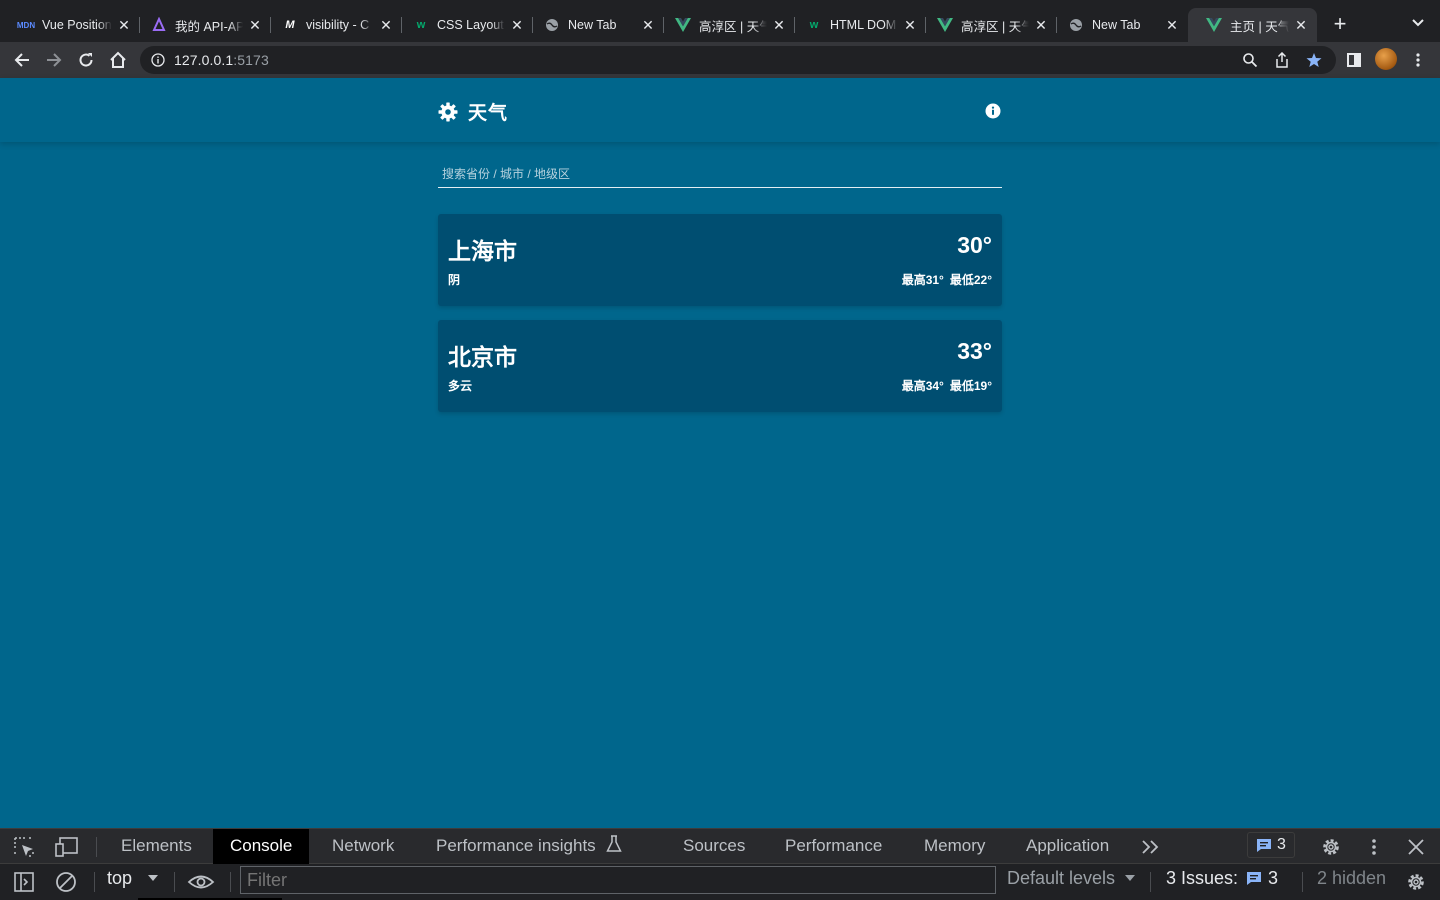 Image resolution: width=1440 pixels, height=900 pixels. What do you see at coordinates (974, 351) in the screenshot?
I see `current-temperature: 33°` at bounding box center [974, 351].